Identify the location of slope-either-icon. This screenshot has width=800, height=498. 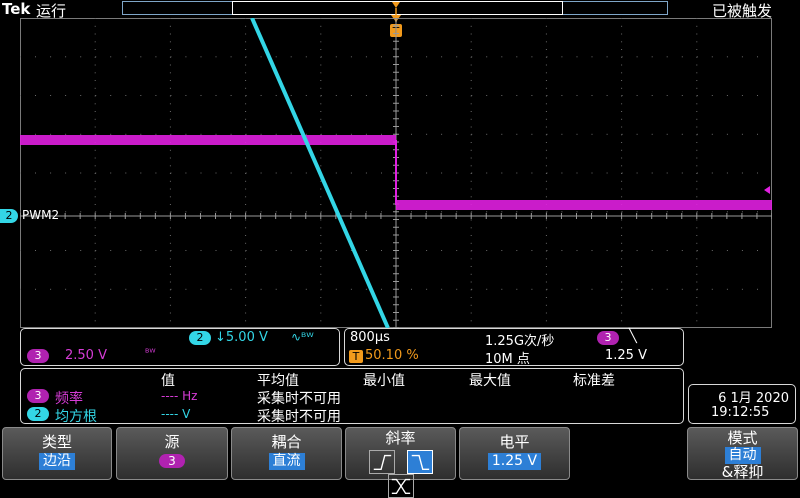
(400, 486).